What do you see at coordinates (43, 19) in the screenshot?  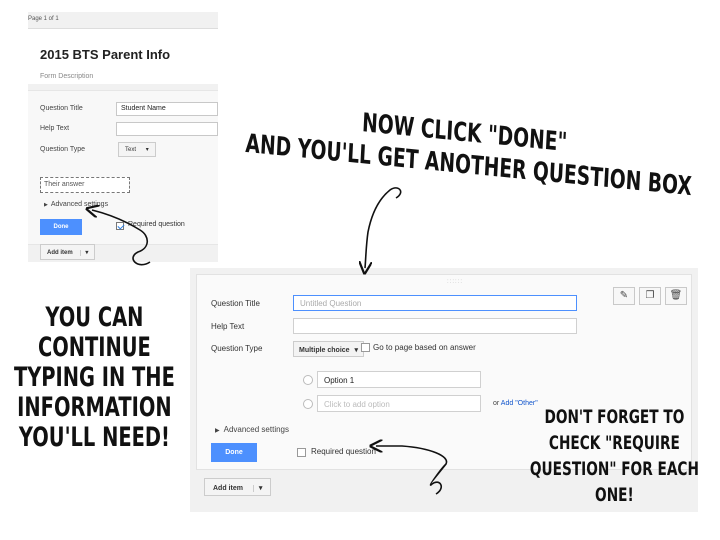 I see `page-label: Page 1 of 1` at bounding box center [43, 19].